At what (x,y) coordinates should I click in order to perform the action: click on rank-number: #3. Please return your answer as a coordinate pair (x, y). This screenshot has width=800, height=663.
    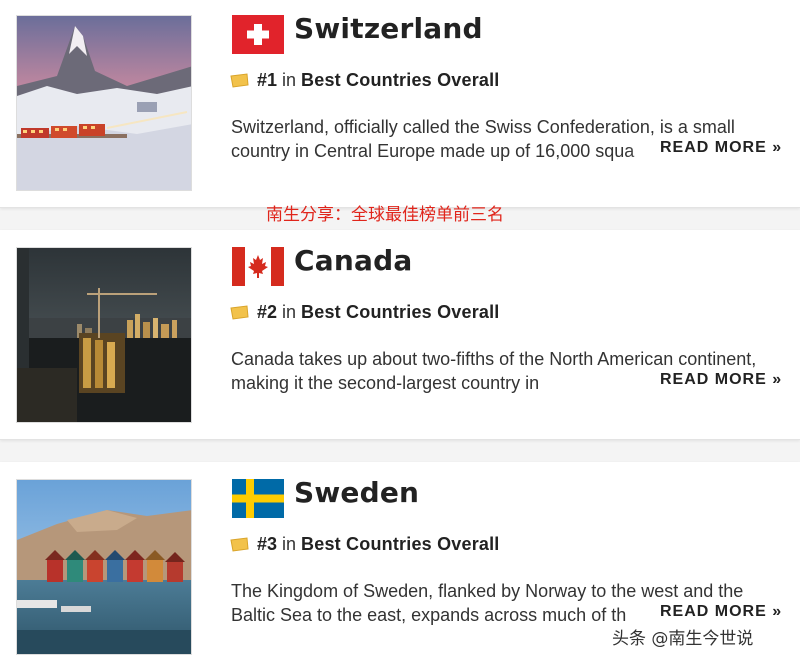
    Looking at the image, I should click on (267, 544).